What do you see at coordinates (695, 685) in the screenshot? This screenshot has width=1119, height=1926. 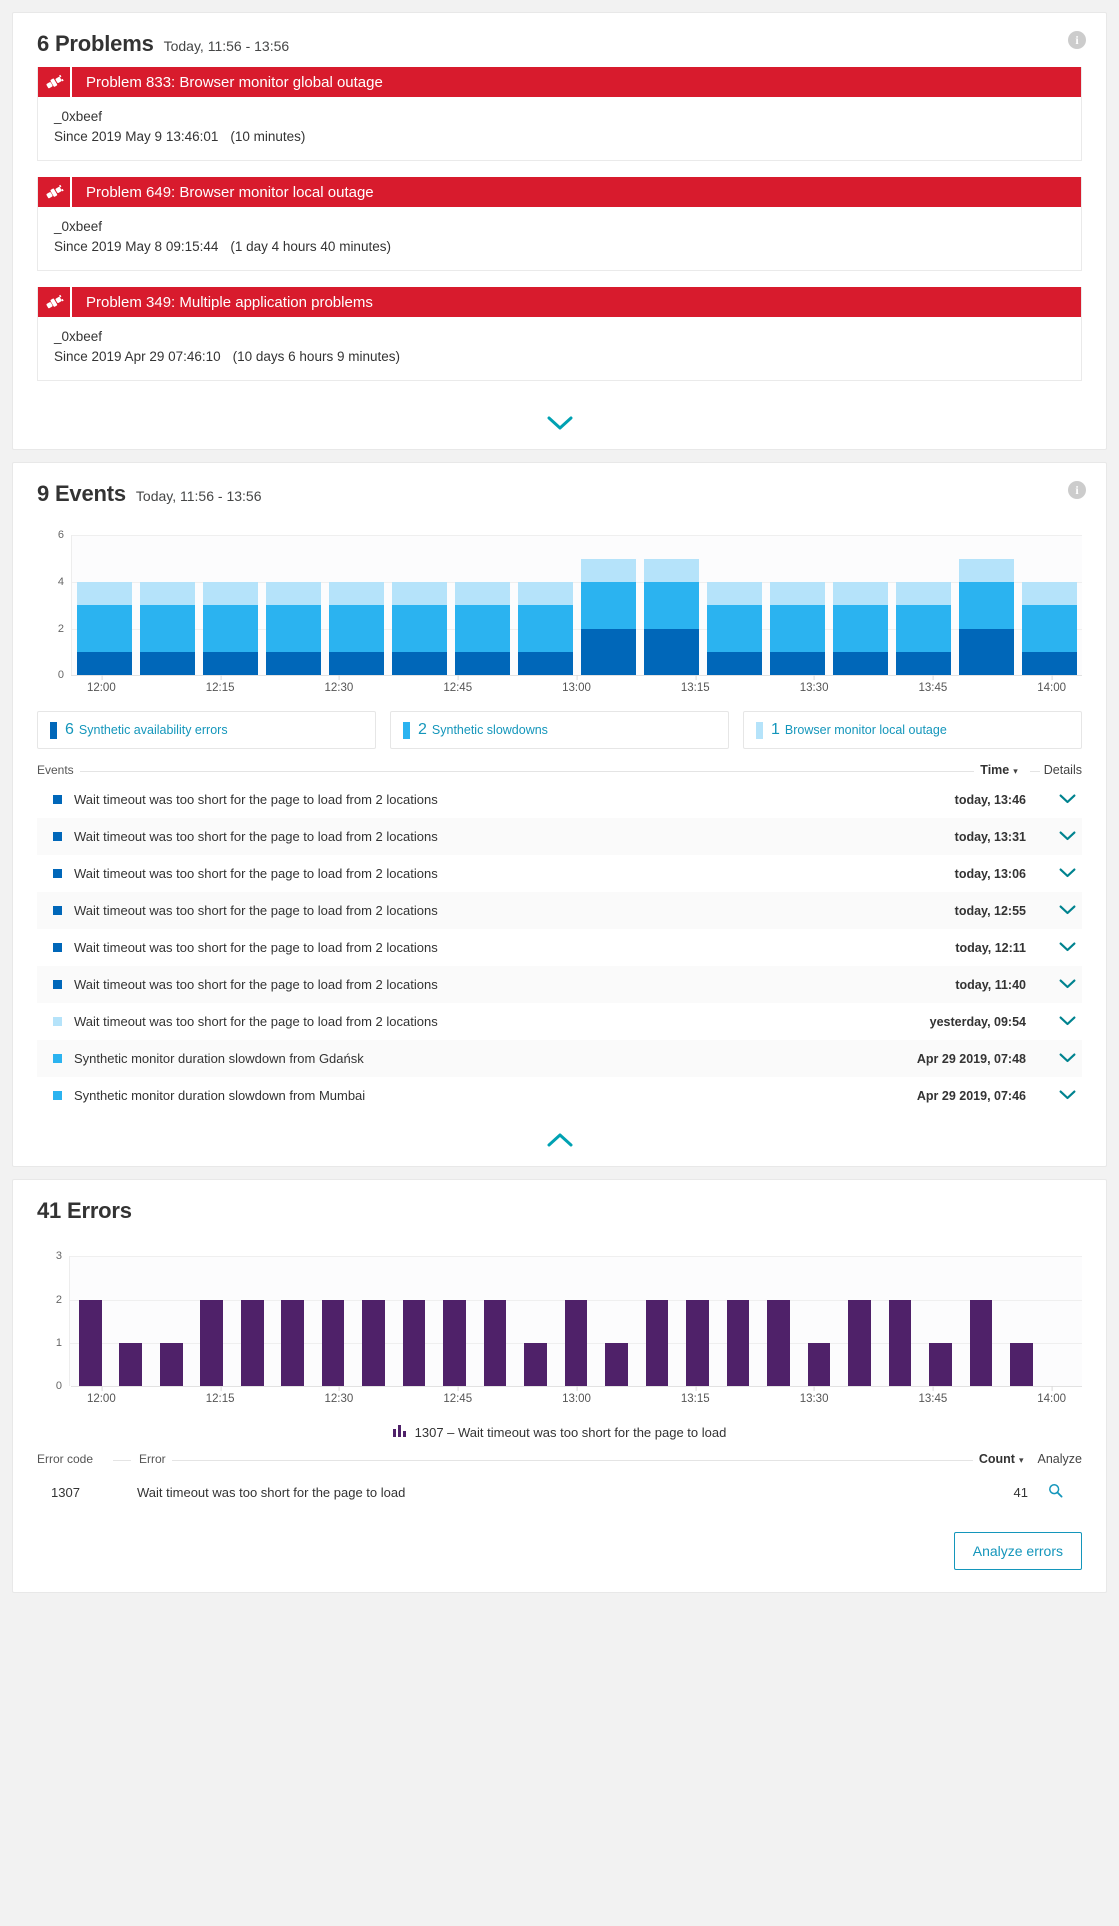 I see `x-axis-tick-label: 13:15` at bounding box center [695, 685].